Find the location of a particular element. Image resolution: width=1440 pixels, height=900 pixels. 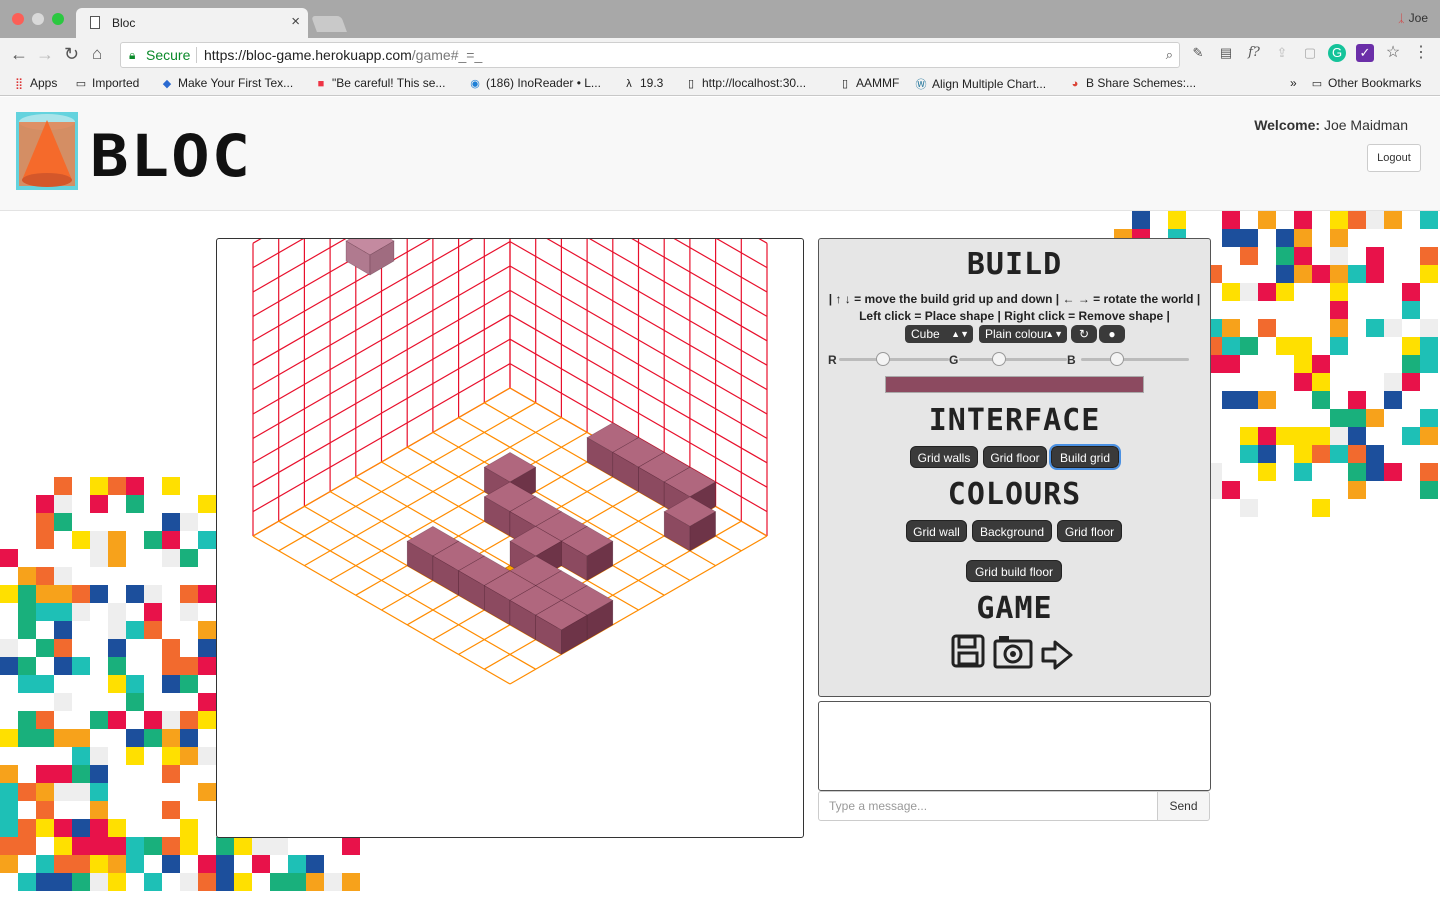

menu-icon: ⋮ is located at coordinates (1421, 53).